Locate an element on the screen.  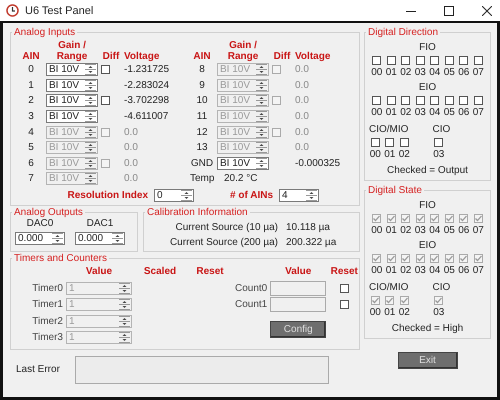
column-header: Scaled is located at coordinates (160, 272).